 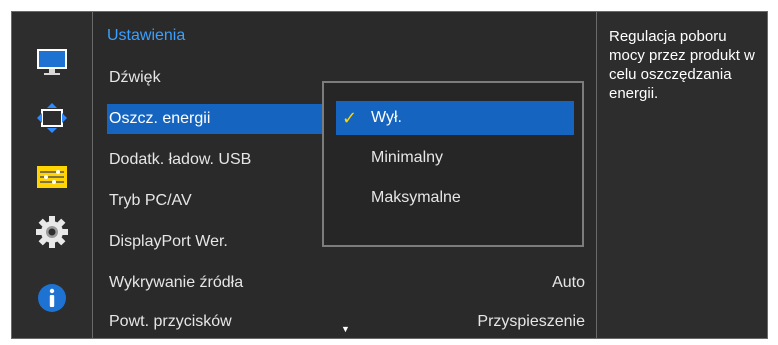 What do you see at coordinates (180, 159) in the screenshot?
I see `menu-item-label: Dodatk. ładow. USB` at bounding box center [180, 159].